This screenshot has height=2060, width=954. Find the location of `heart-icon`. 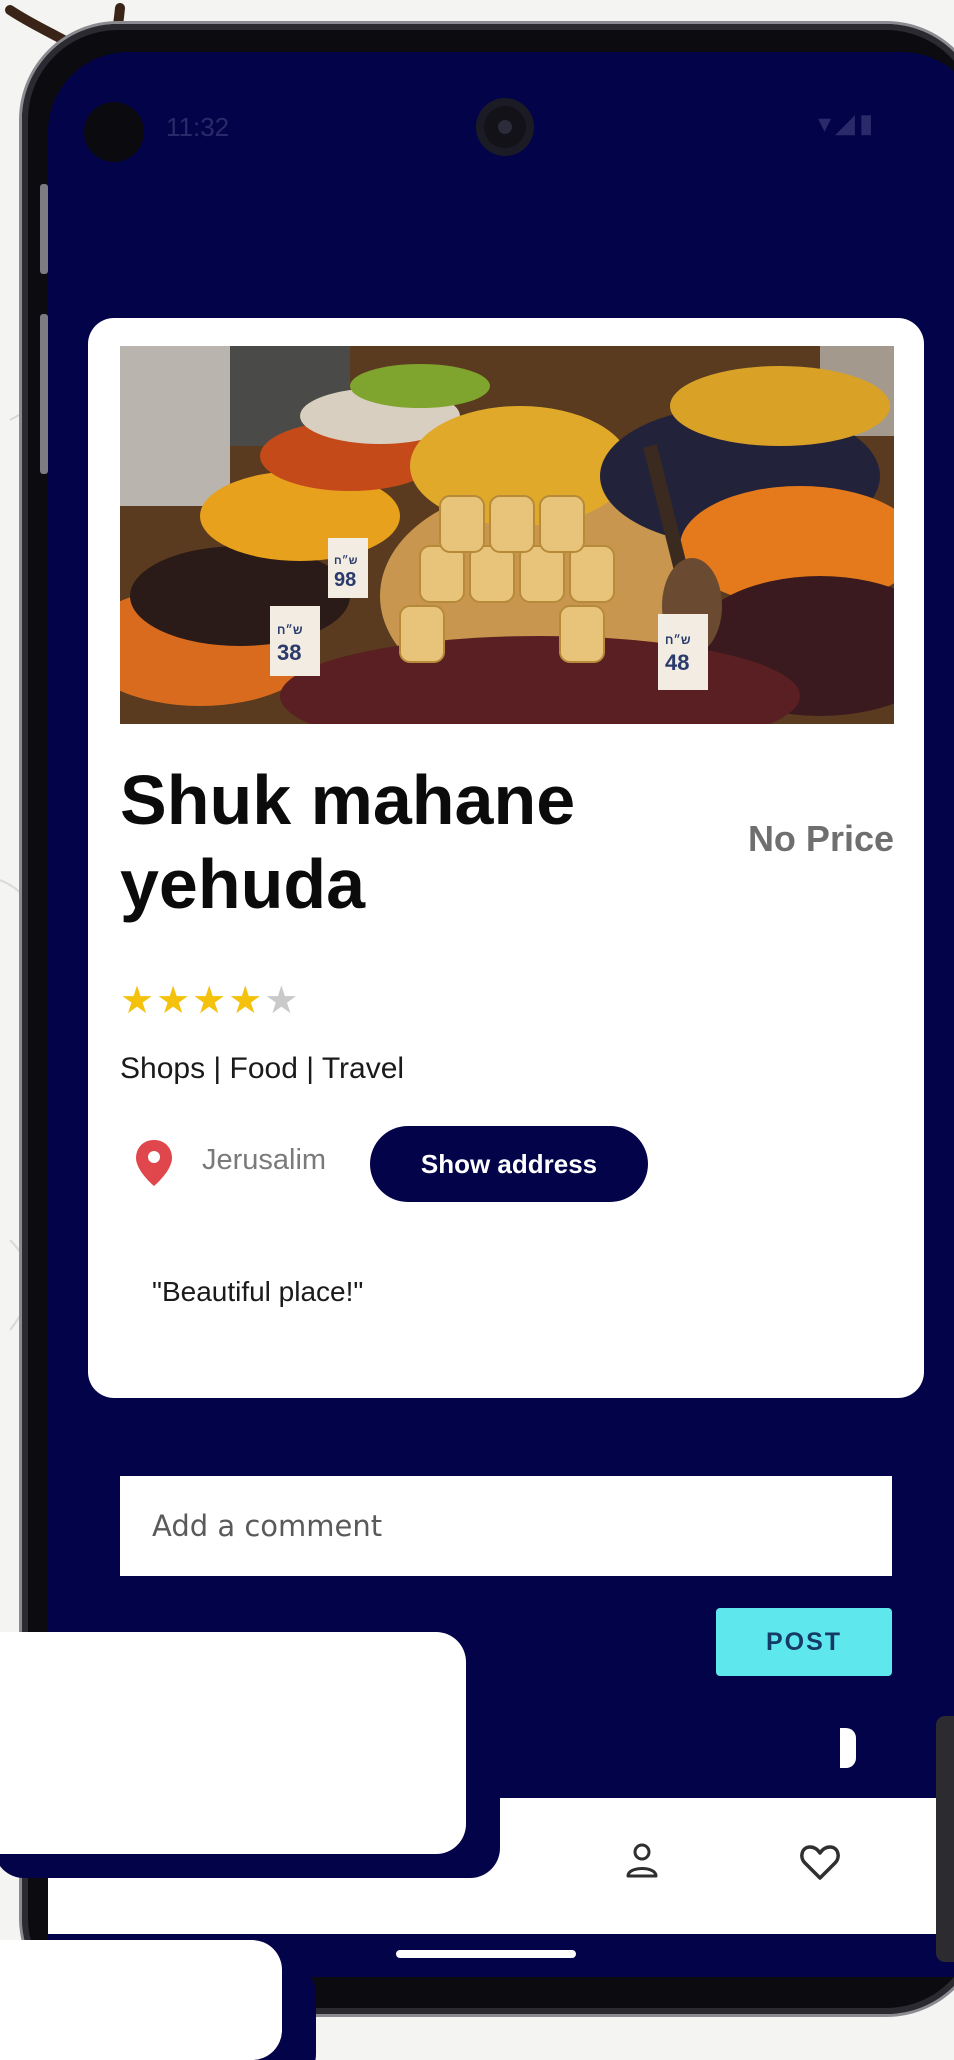

heart-icon is located at coordinates (820, 1862).